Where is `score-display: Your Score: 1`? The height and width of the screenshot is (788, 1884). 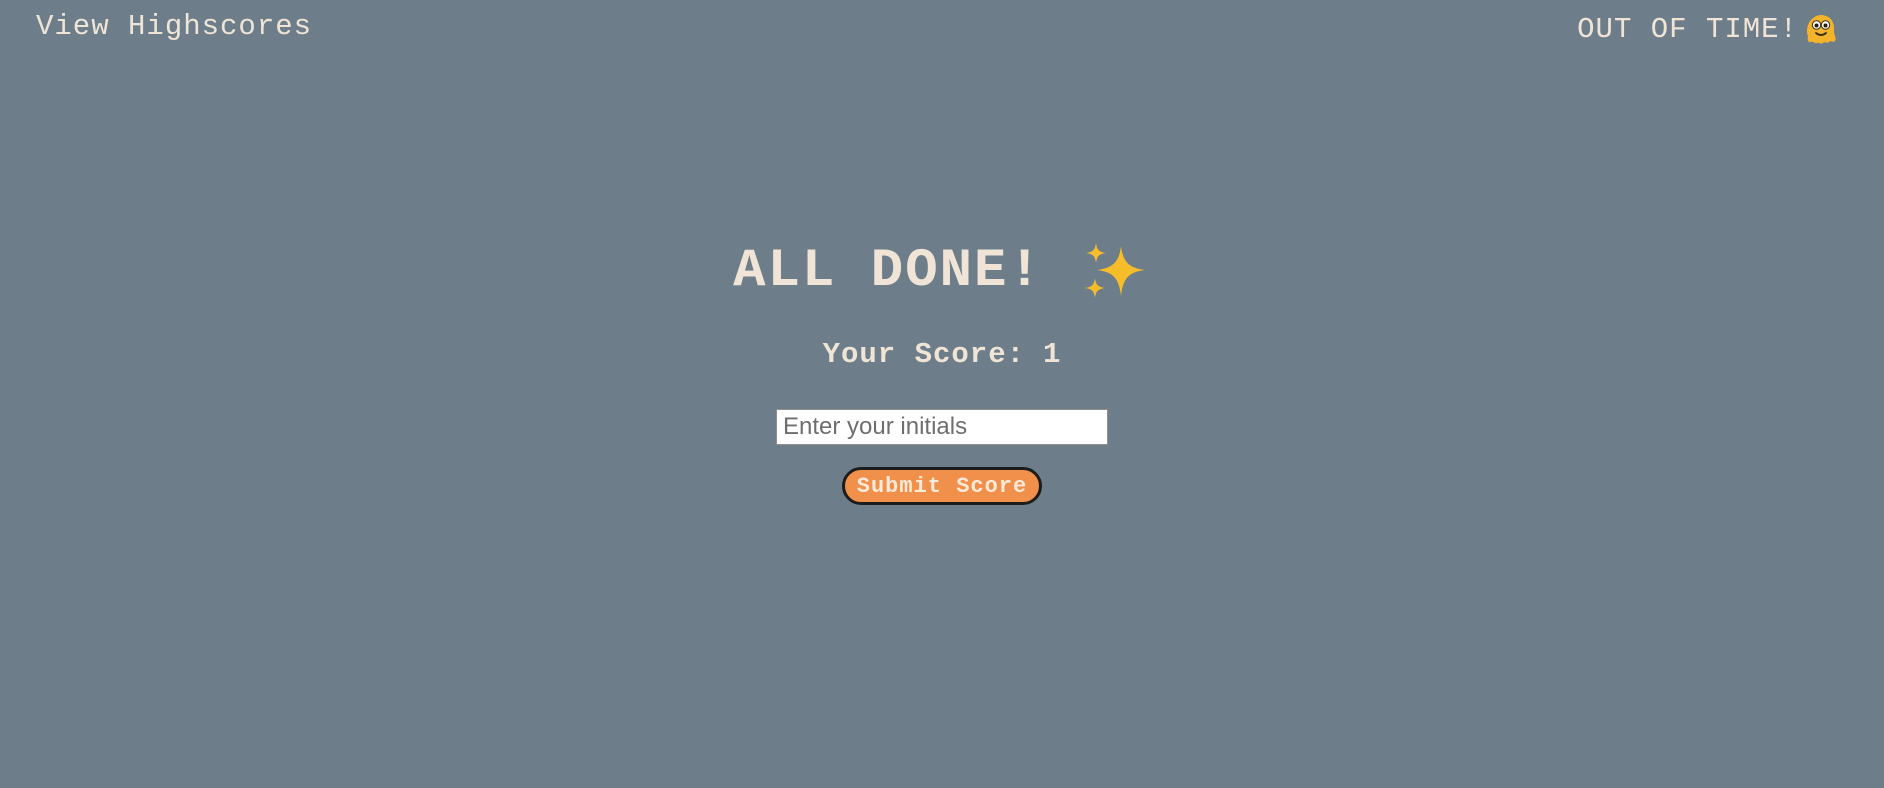 score-display: Your Score: 1 is located at coordinates (942, 354).